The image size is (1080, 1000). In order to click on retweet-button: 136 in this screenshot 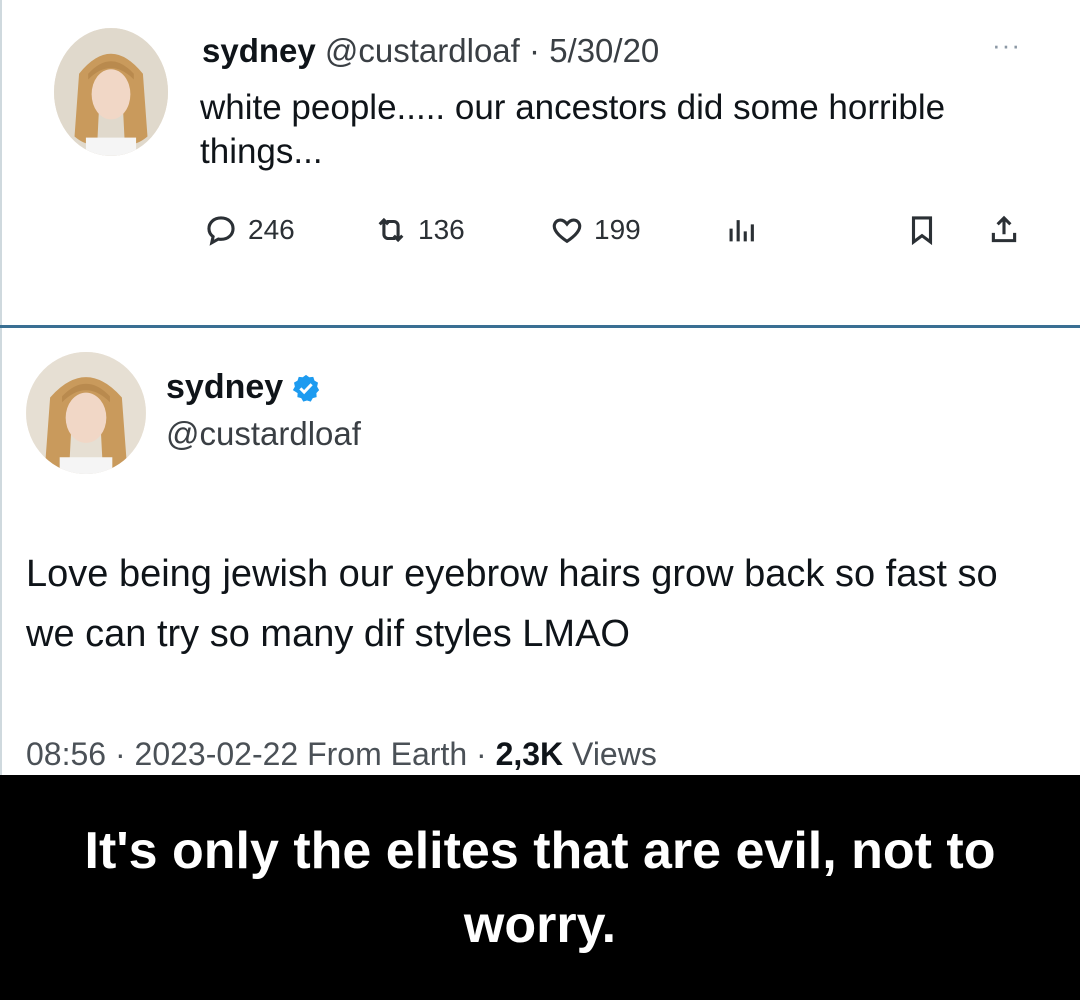, I will do `click(419, 230)`.